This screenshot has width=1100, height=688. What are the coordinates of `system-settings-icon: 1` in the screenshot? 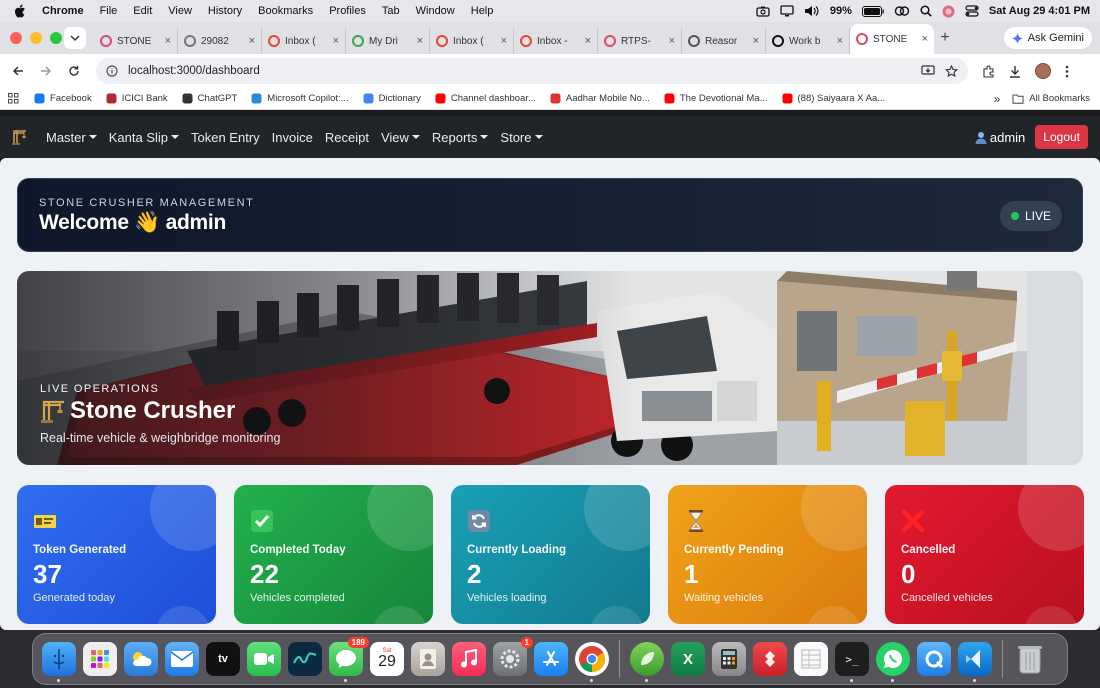 It's located at (513, 656).